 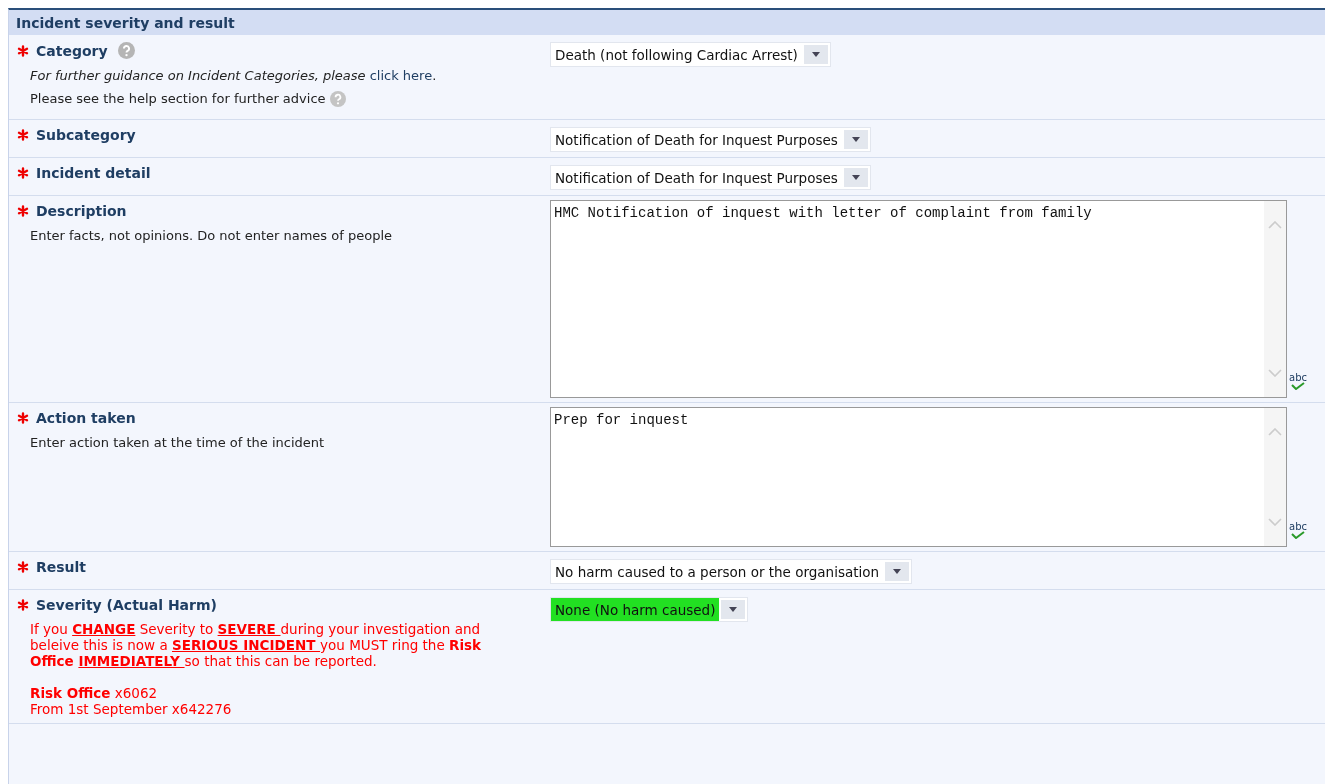 I want to click on click-here-link: click here, so click(x=401, y=75).